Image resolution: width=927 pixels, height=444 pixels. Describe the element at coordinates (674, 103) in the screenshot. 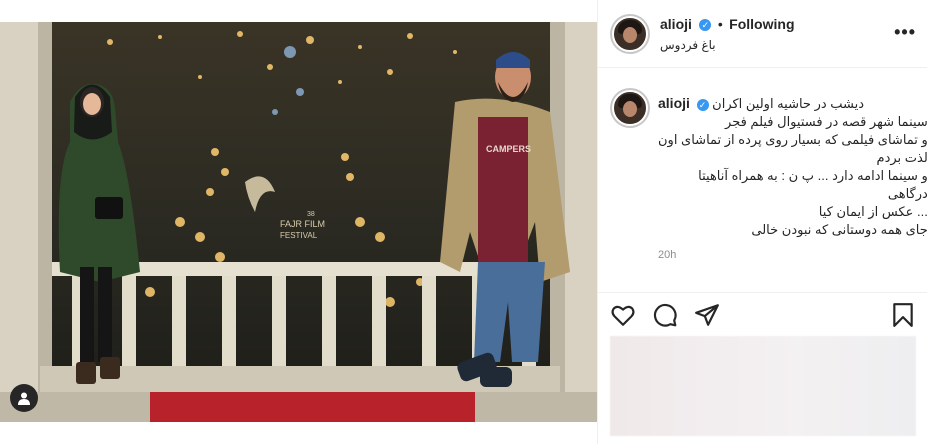

I see `caption-username: alioji` at that location.